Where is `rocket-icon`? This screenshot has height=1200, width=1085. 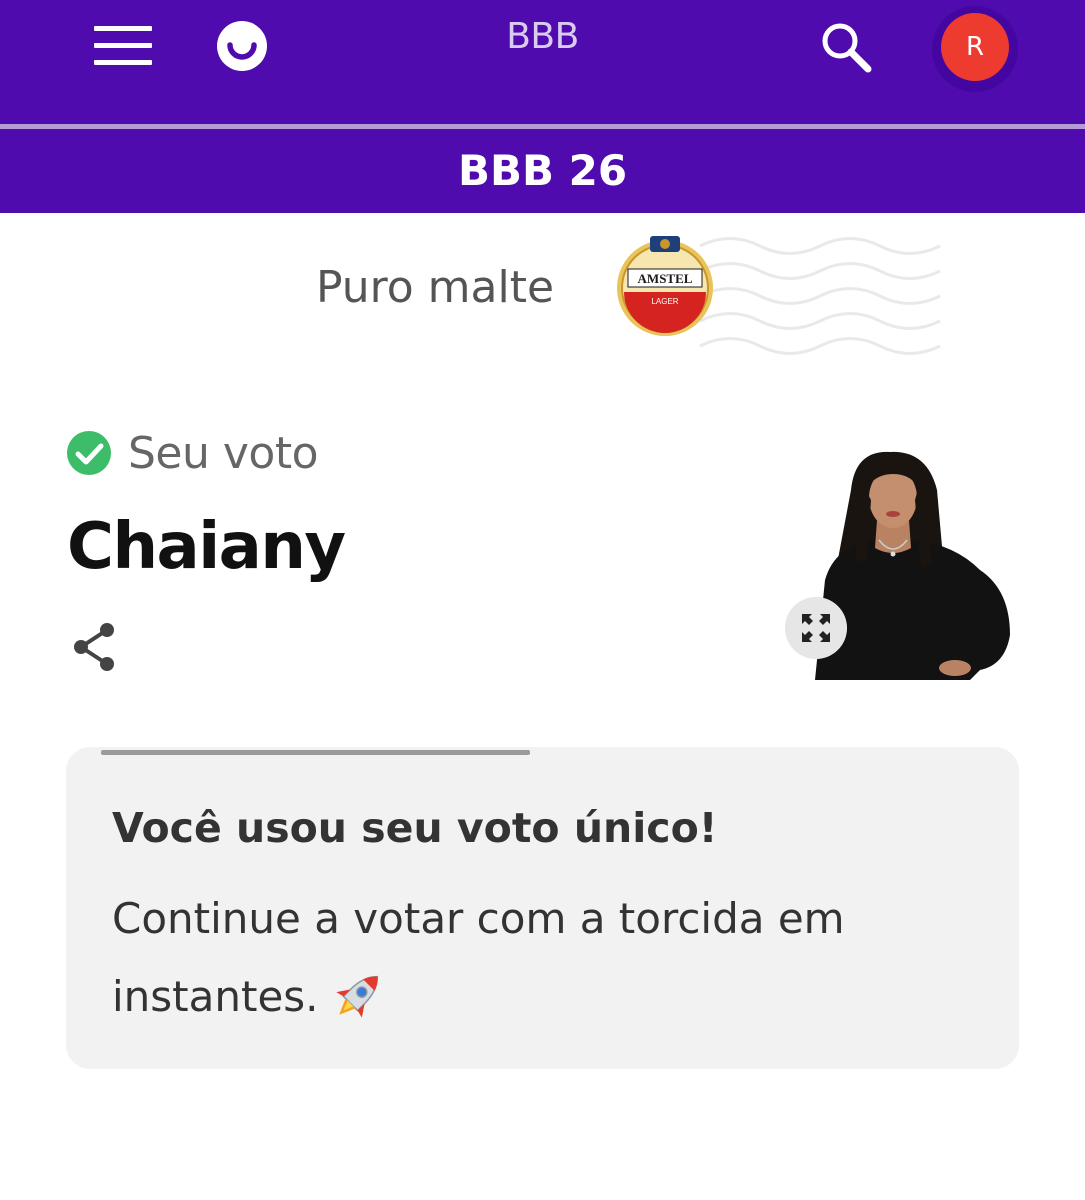
rocket-icon is located at coordinates (356, 996).